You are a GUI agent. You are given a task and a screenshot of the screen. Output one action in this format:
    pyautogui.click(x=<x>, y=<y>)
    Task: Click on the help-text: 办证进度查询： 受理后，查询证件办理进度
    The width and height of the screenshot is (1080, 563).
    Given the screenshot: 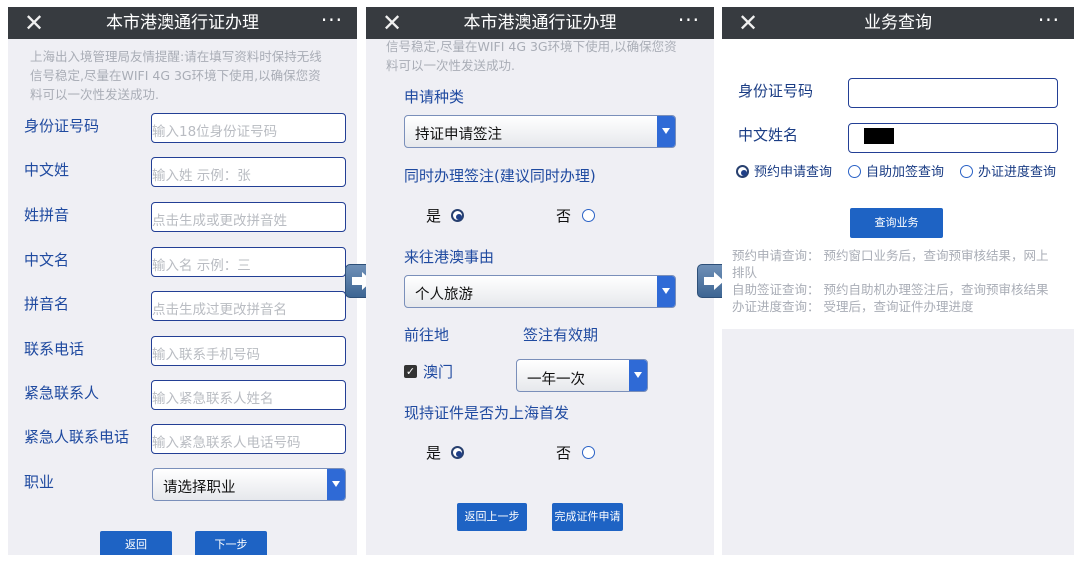 What is the action you would take?
    pyautogui.click(x=853, y=306)
    